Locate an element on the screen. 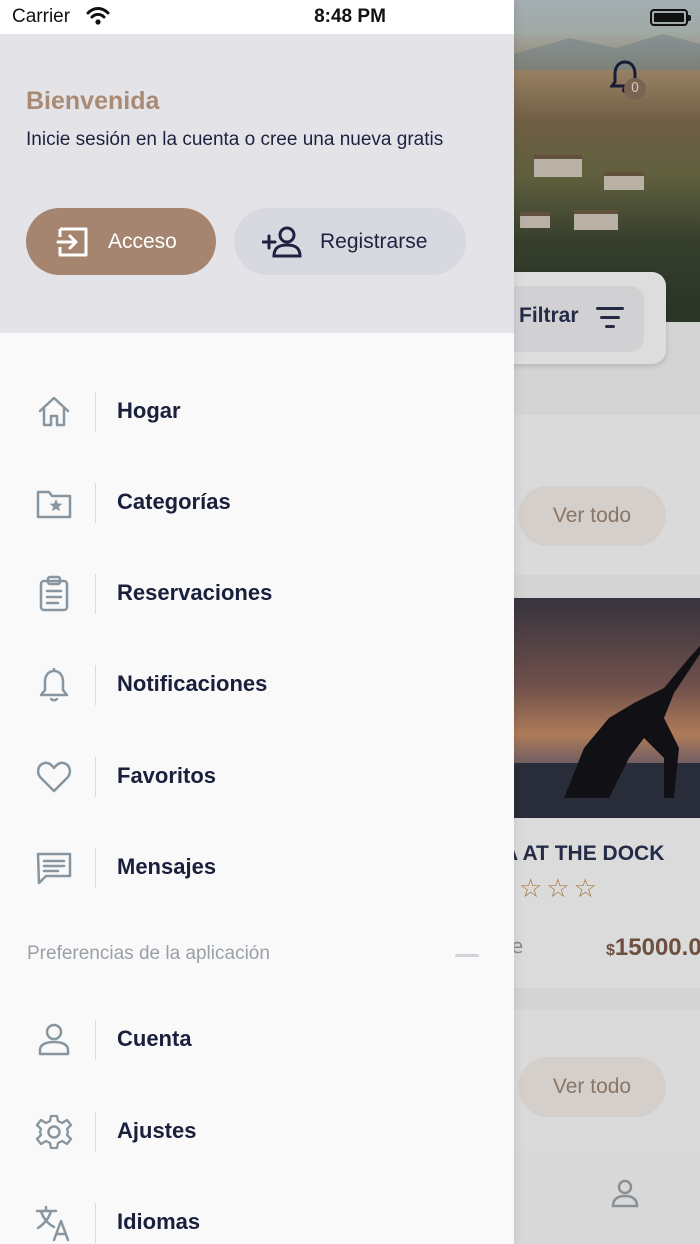  translate-icon is located at coordinates (52, 1223).